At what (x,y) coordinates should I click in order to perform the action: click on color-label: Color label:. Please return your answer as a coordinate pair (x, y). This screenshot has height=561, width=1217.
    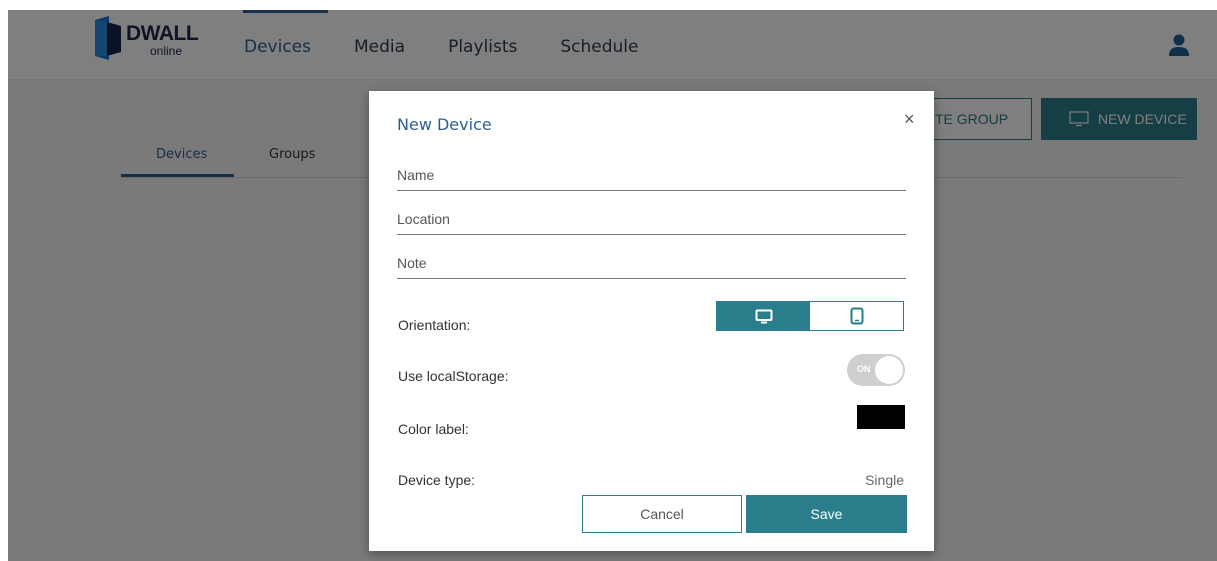
    Looking at the image, I should click on (433, 429).